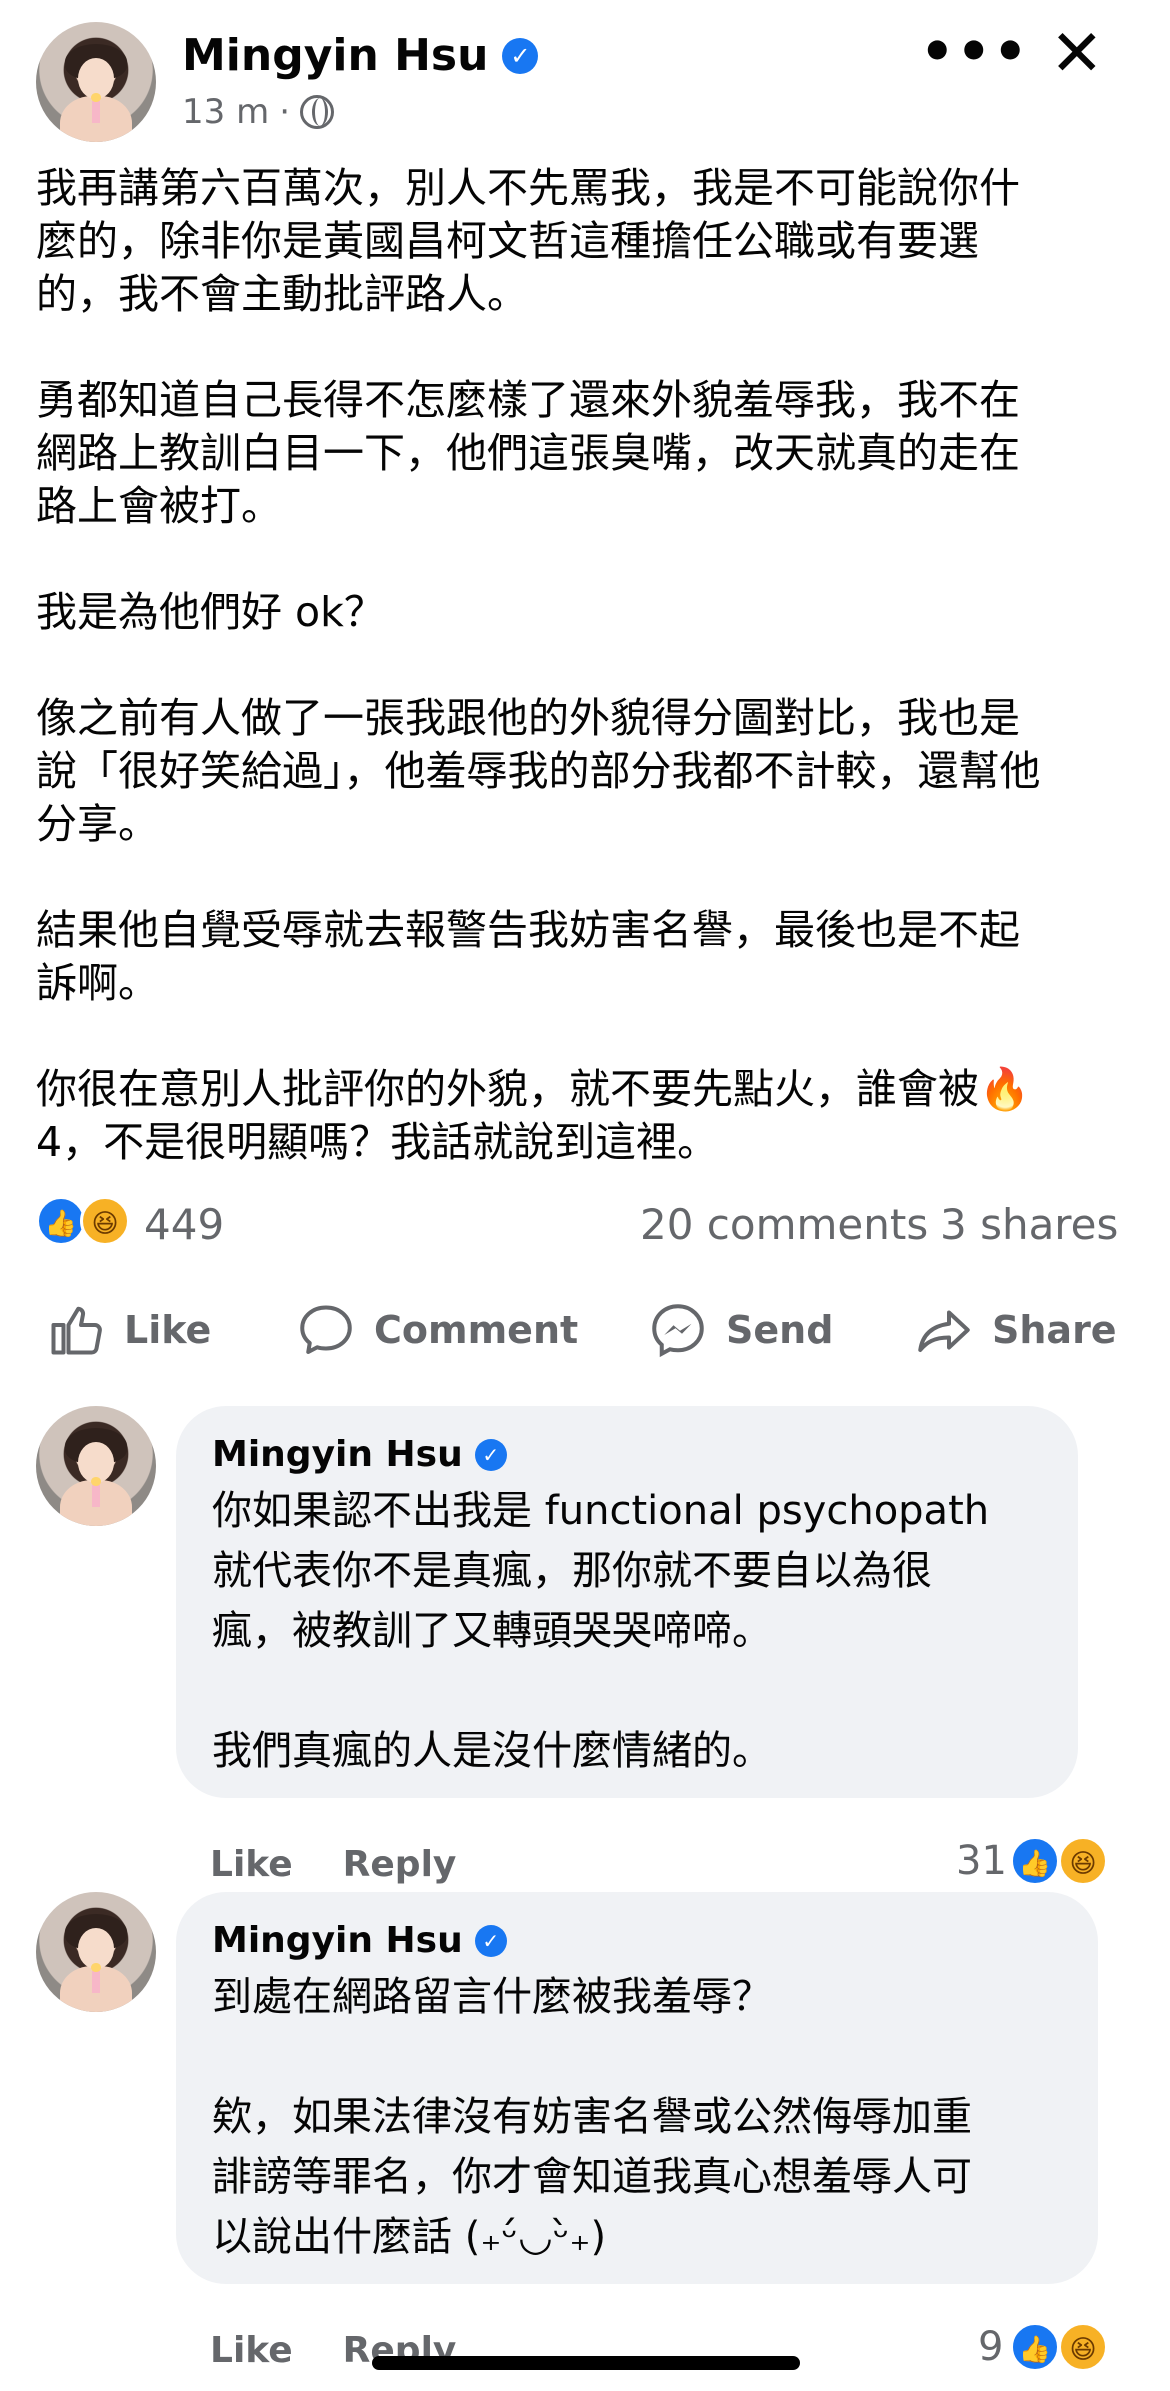  I want to click on comment-reaction-count: 9, so click(990, 2347).